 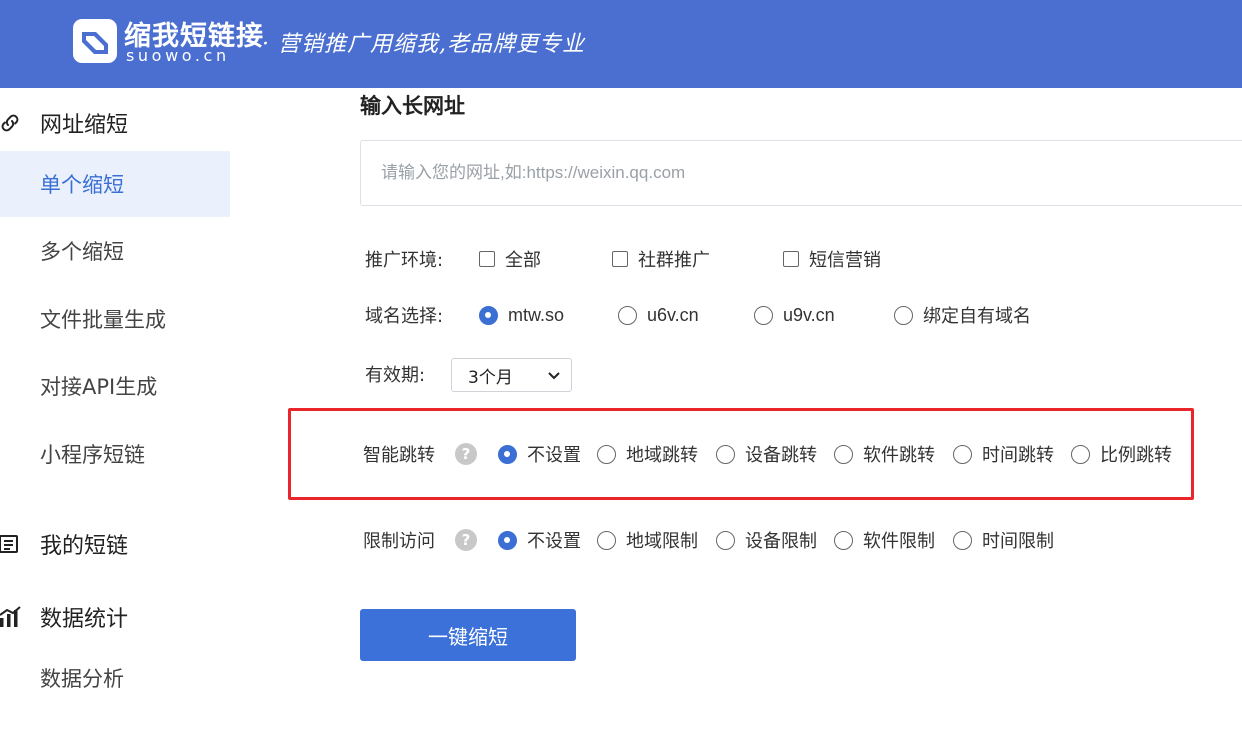 I want to click on sidebar-group-label: 数据统计, so click(x=84, y=619).